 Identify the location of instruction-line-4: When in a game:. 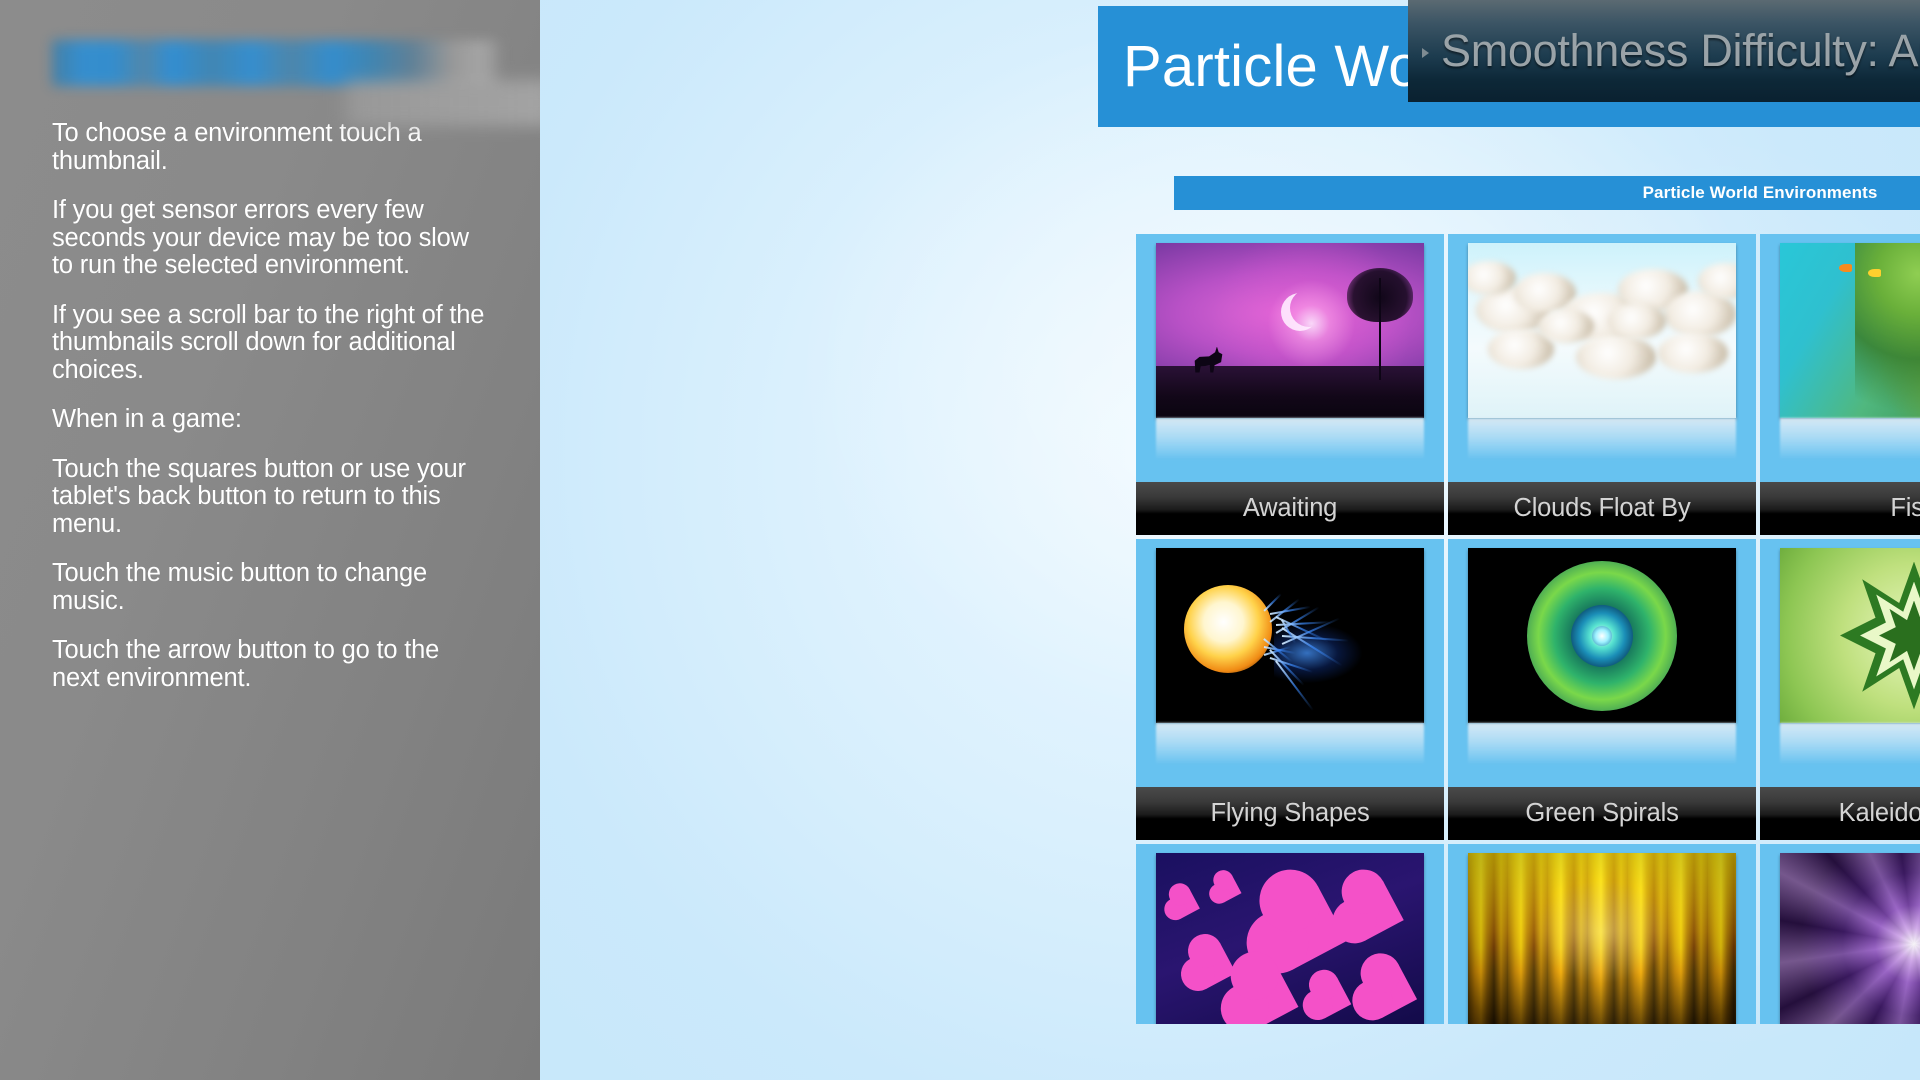
(147, 419).